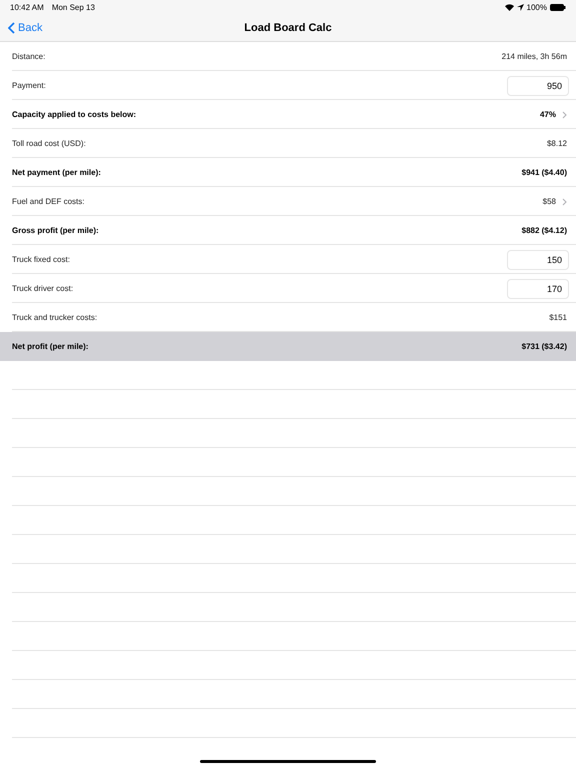 The width and height of the screenshot is (576, 768). What do you see at coordinates (27, 7) in the screenshot?
I see `status-time: 10:42 AM` at bounding box center [27, 7].